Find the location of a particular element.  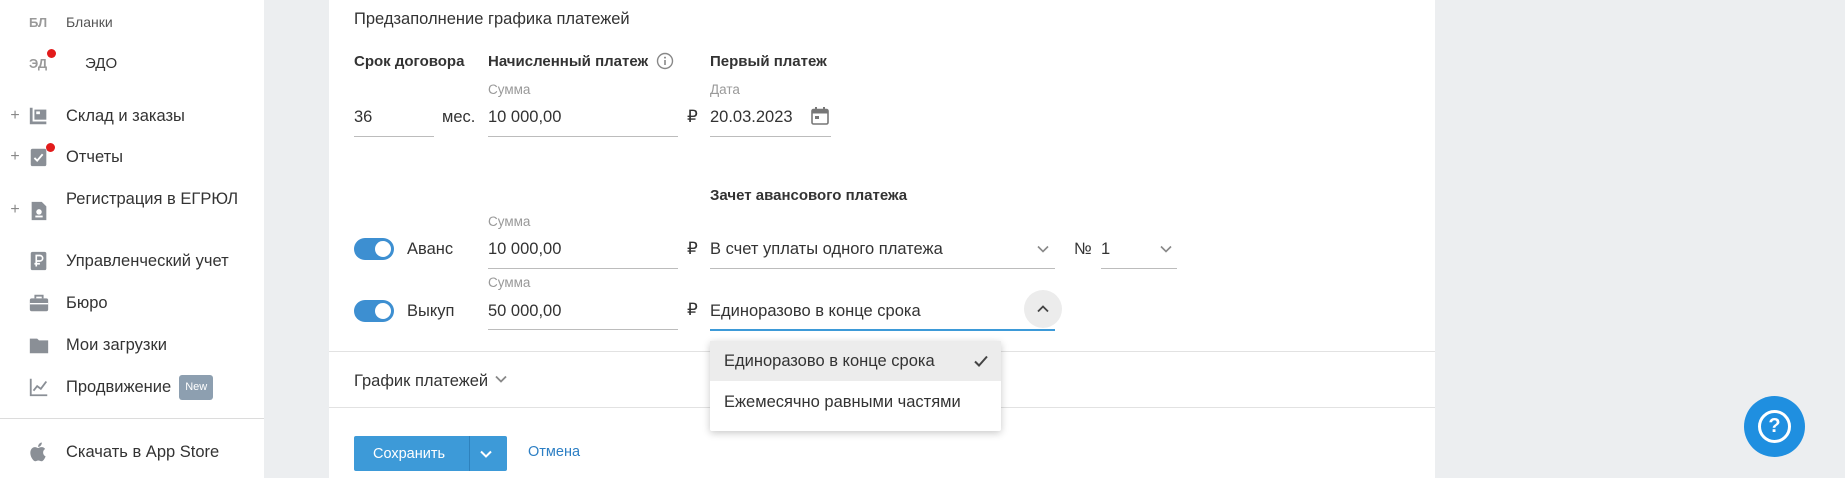

new-badge: New is located at coordinates (196, 387).